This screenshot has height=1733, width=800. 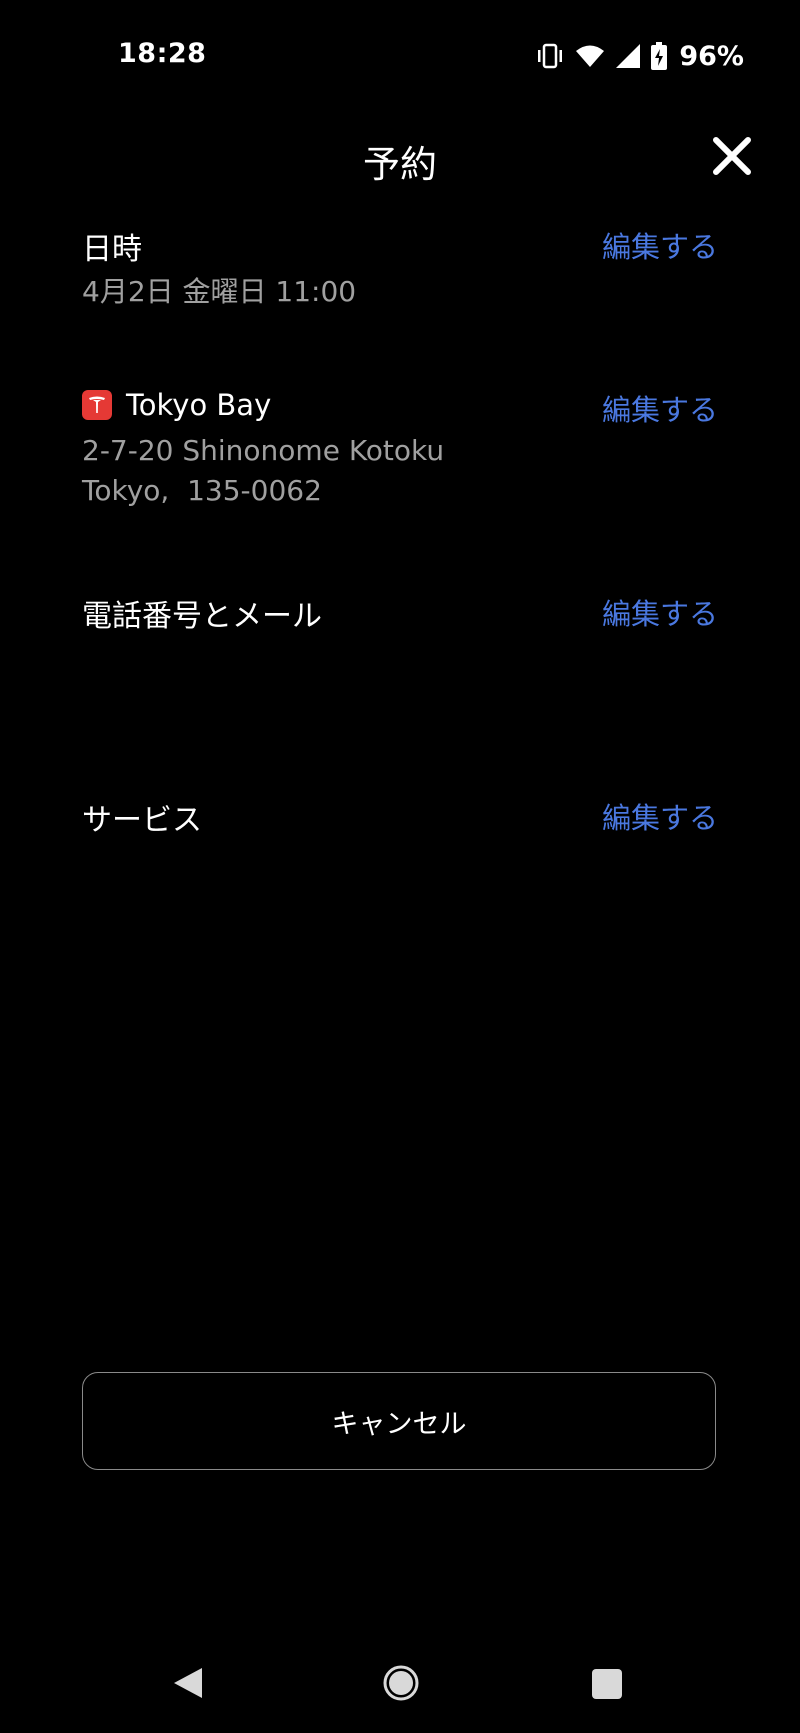 I want to click on contact-label: 電話番号とメール, so click(x=202, y=616).